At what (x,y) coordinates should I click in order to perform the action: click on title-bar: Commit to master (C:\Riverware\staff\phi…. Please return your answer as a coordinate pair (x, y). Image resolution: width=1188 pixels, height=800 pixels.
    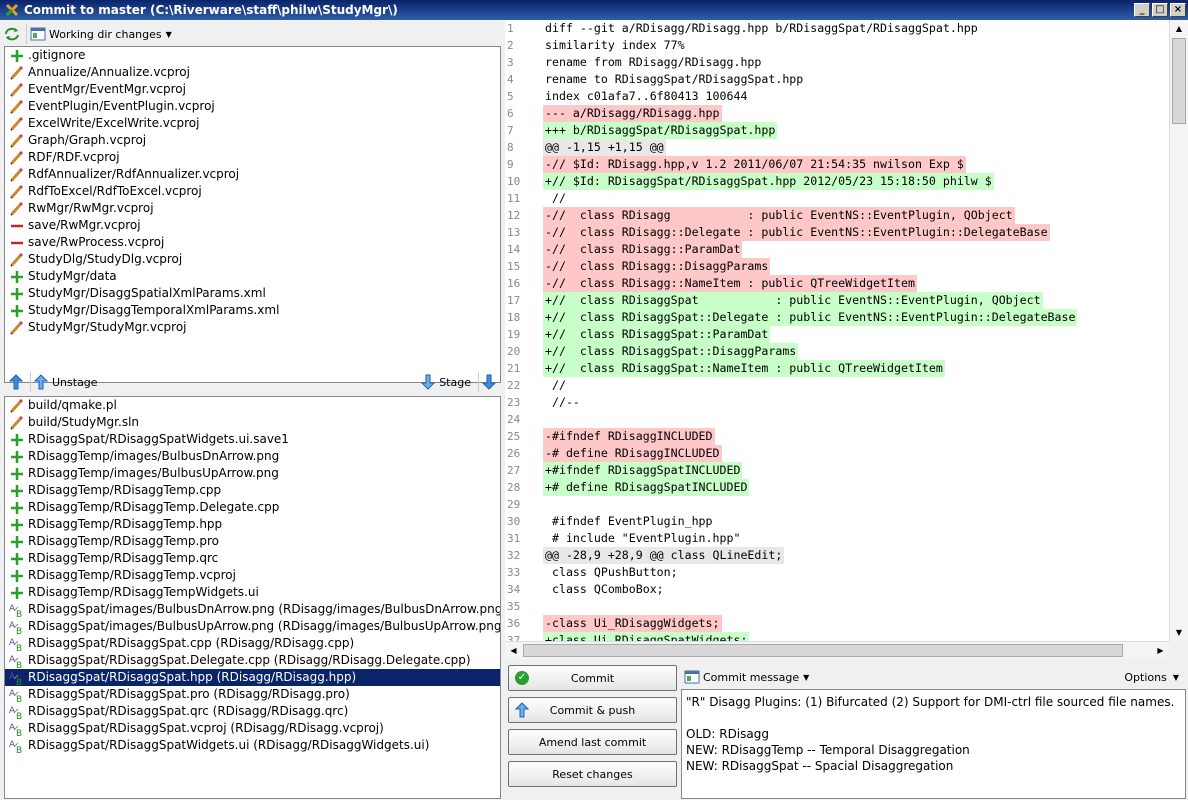
    Looking at the image, I should click on (594, 10).